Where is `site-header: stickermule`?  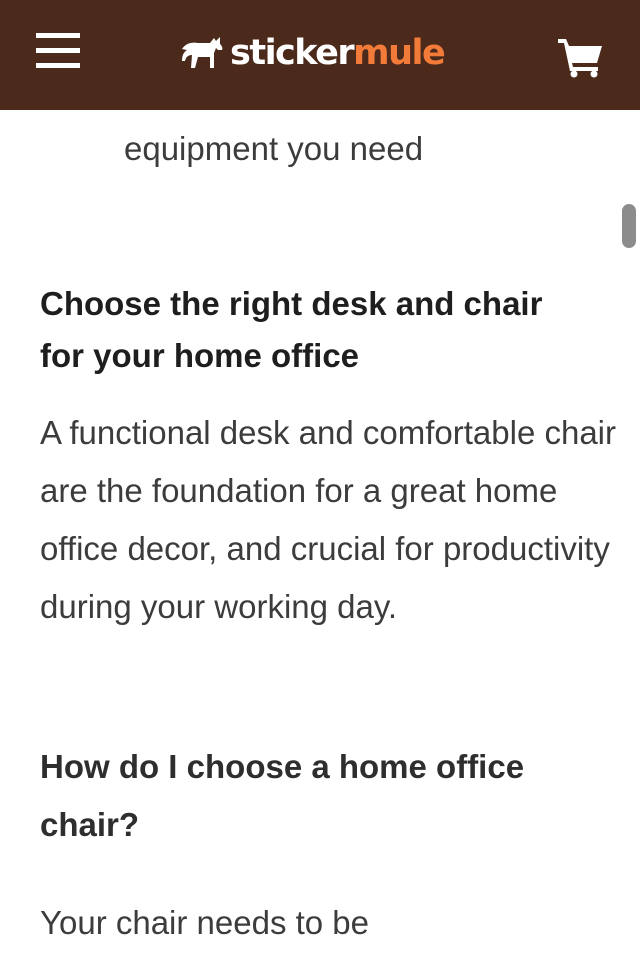
site-header: stickermule is located at coordinates (320, 55).